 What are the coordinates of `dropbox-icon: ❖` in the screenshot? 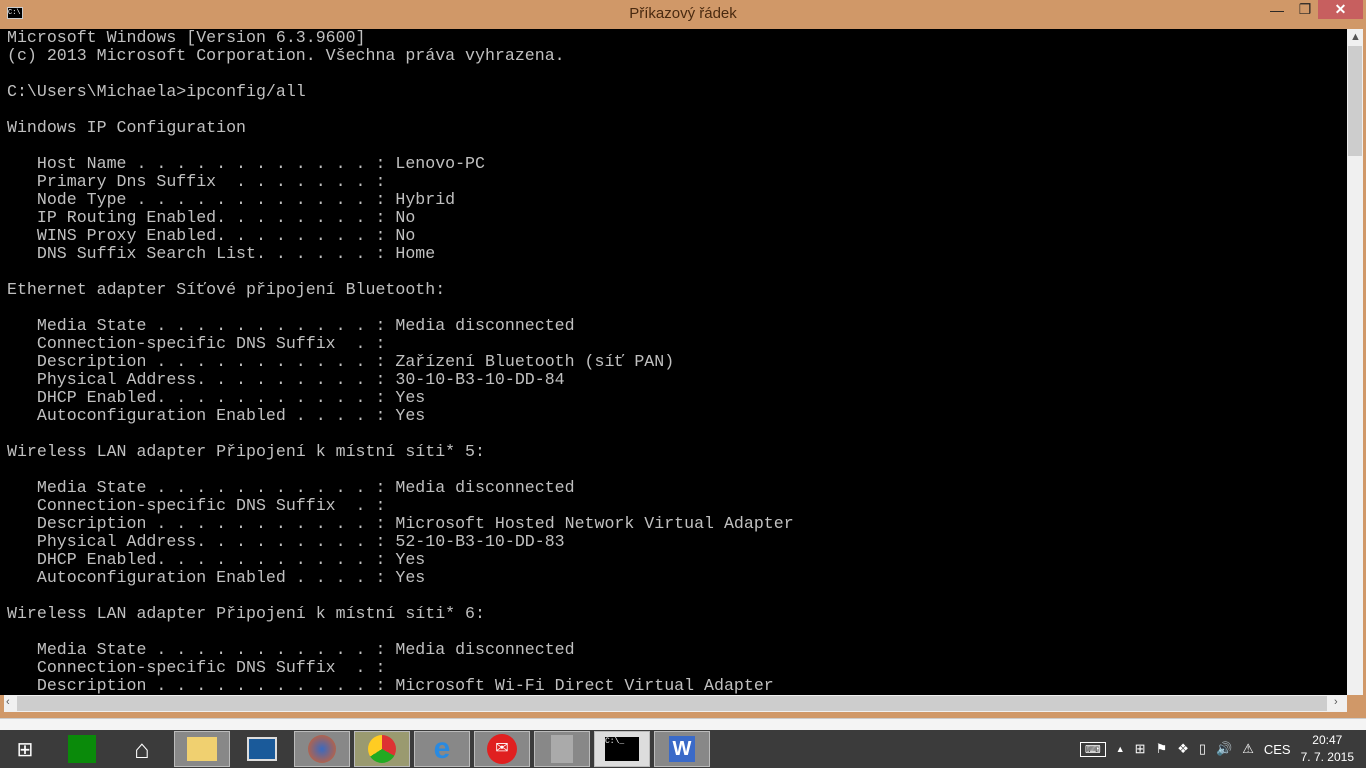 It's located at (1183, 749).